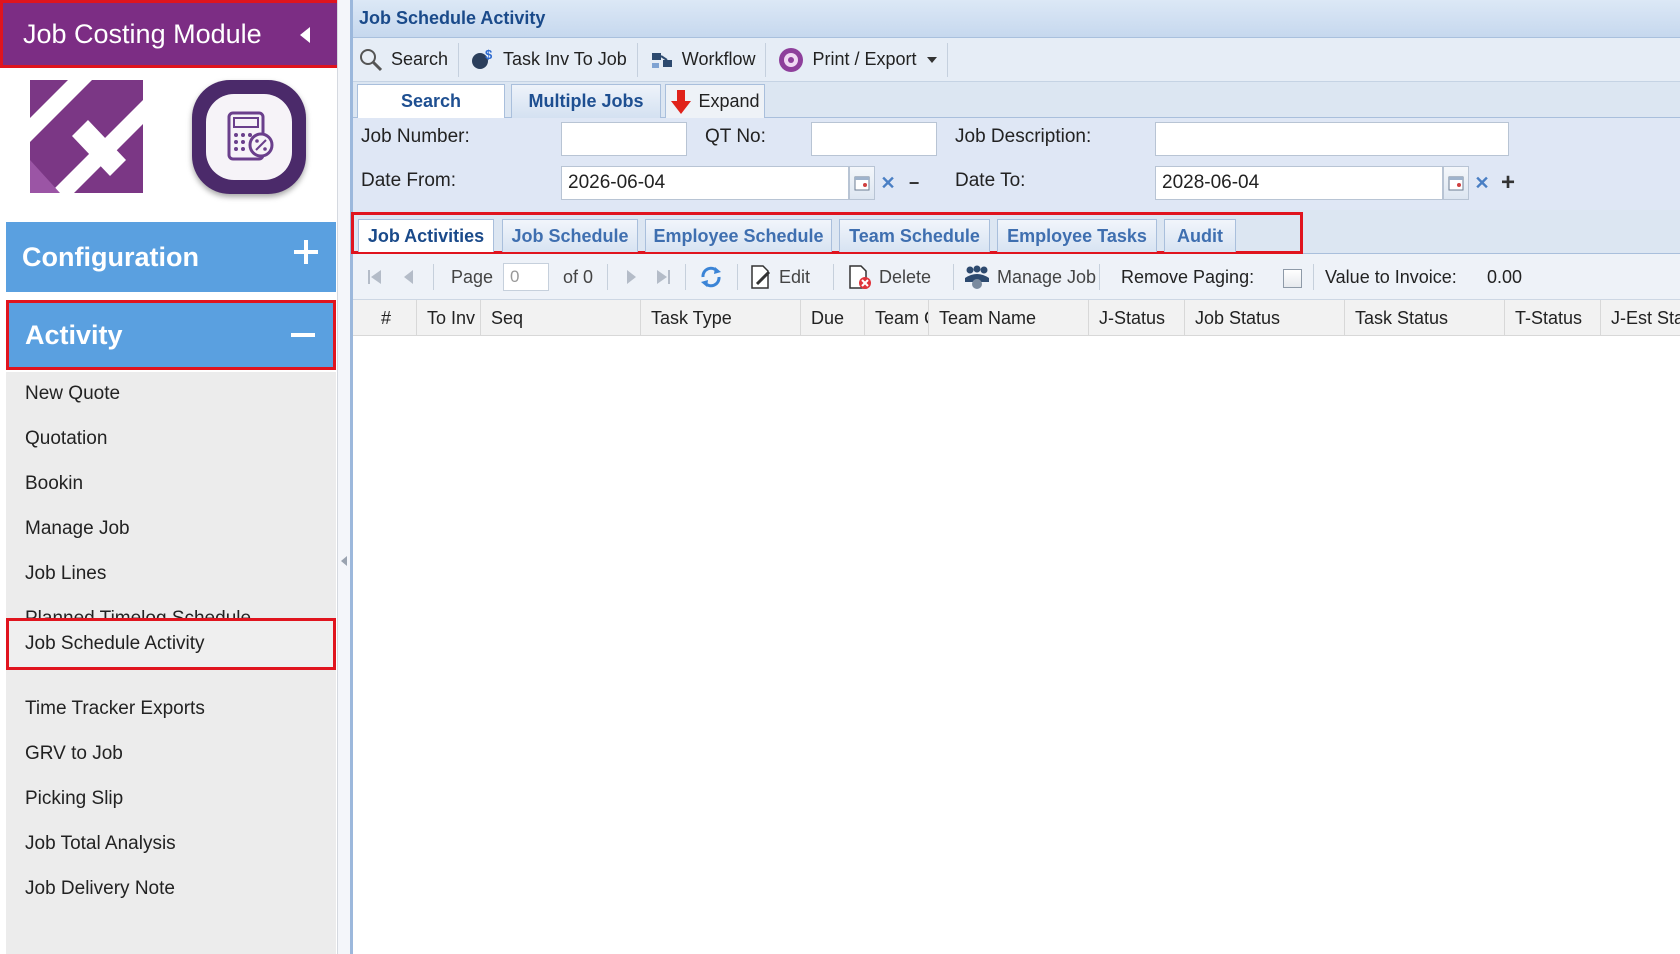  What do you see at coordinates (171, 844) in the screenshot?
I see `menu-item-job-total-analysis: Job Total Analysis` at bounding box center [171, 844].